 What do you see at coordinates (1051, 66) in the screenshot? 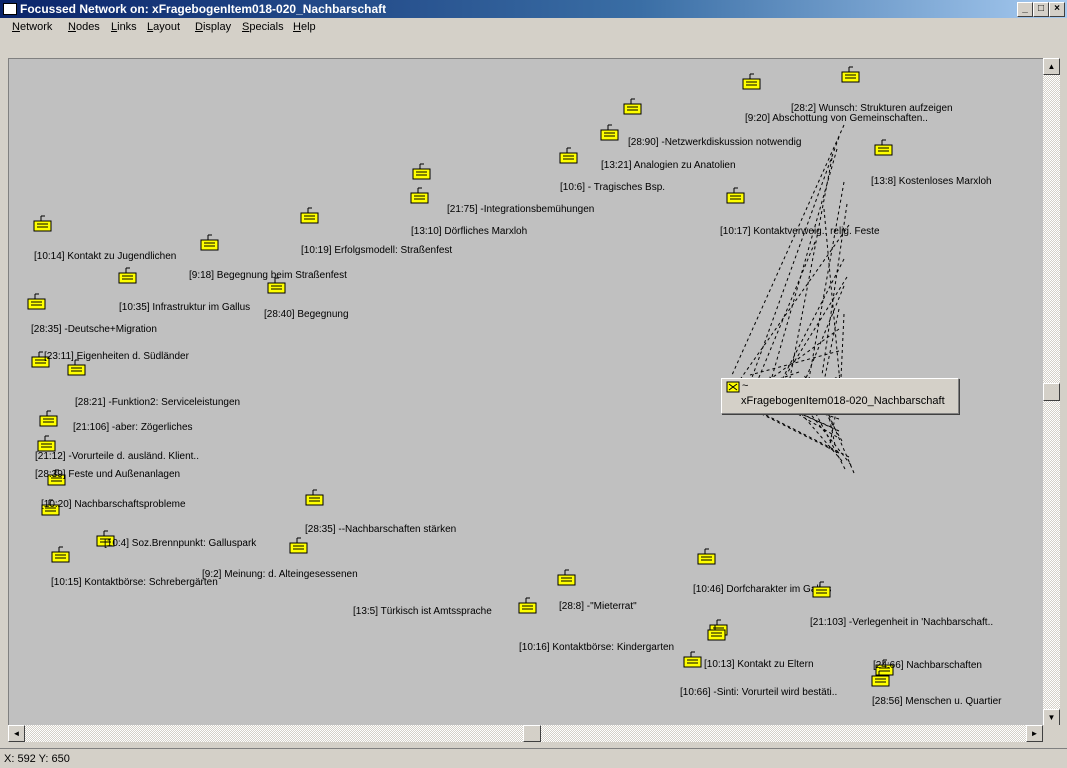
I see `scroll-up-button: ▲` at bounding box center [1051, 66].